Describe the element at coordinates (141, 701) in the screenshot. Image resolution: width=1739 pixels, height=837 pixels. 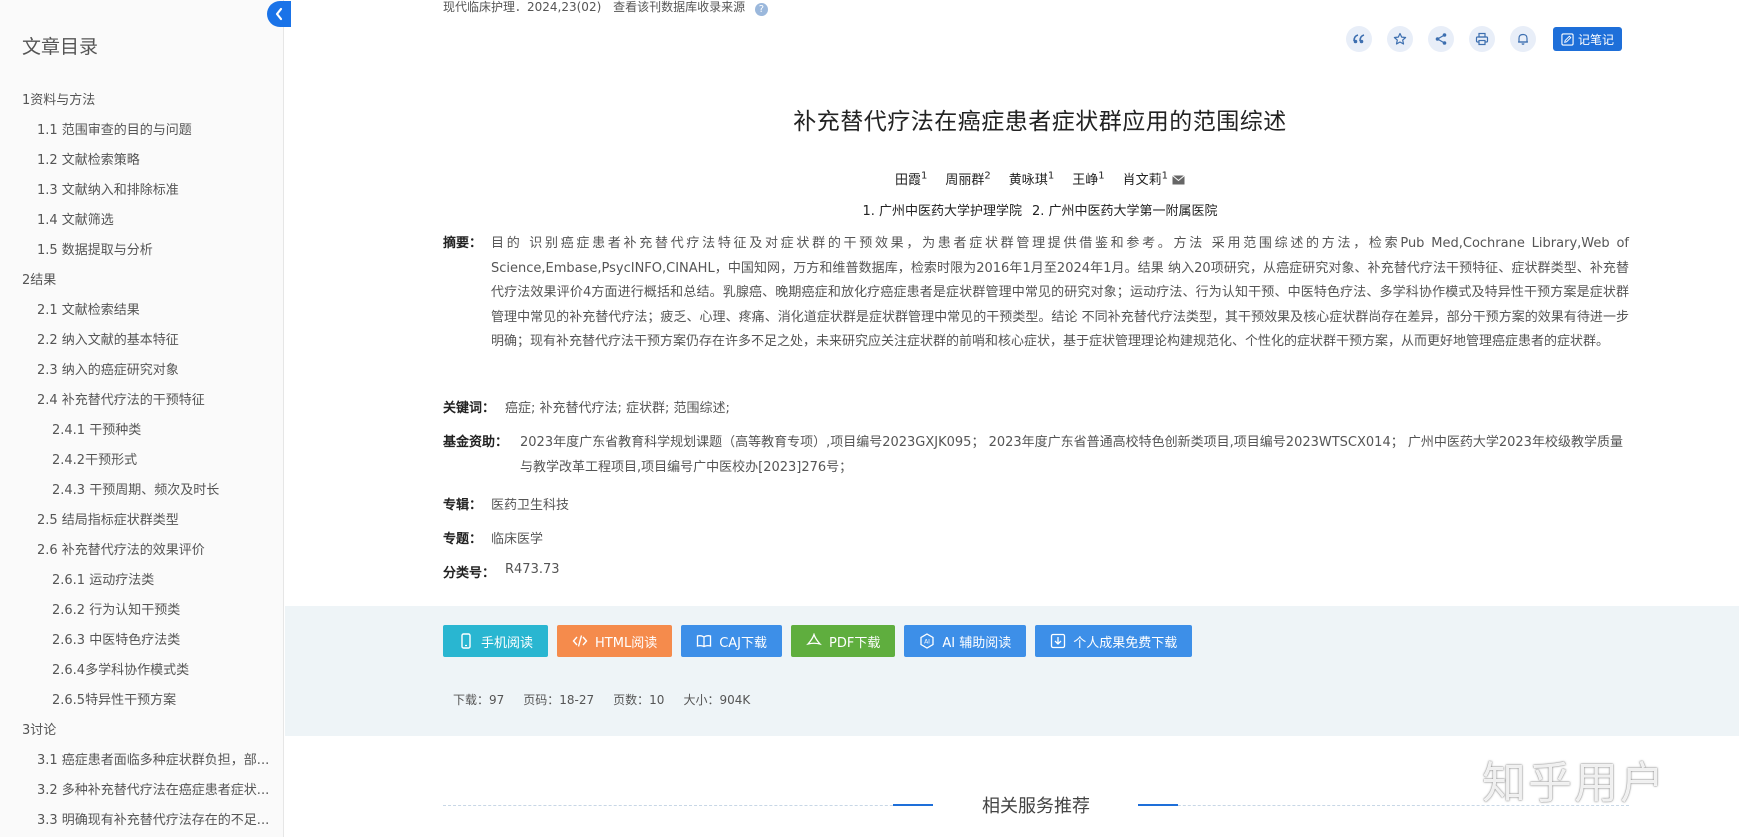
I see `toc-item: 2.6.5特异性干预方案` at that location.